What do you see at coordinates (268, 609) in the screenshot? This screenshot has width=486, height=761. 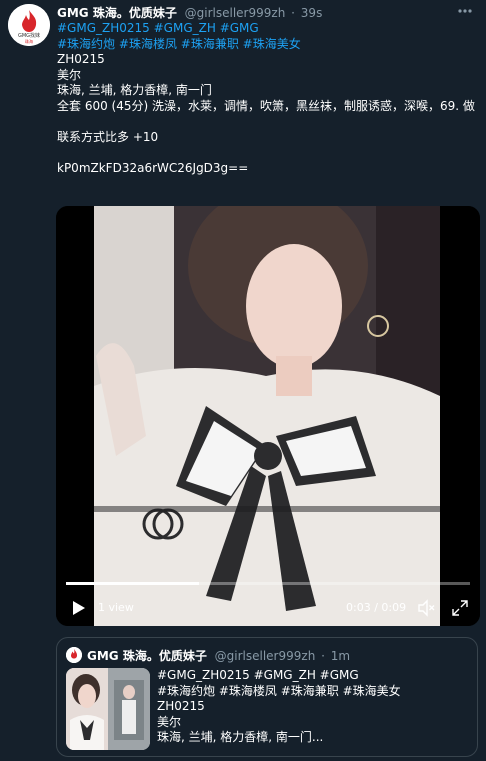 I see `video-controls: 1 view 0:03 / 0:09` at bounding box center [268, 609].